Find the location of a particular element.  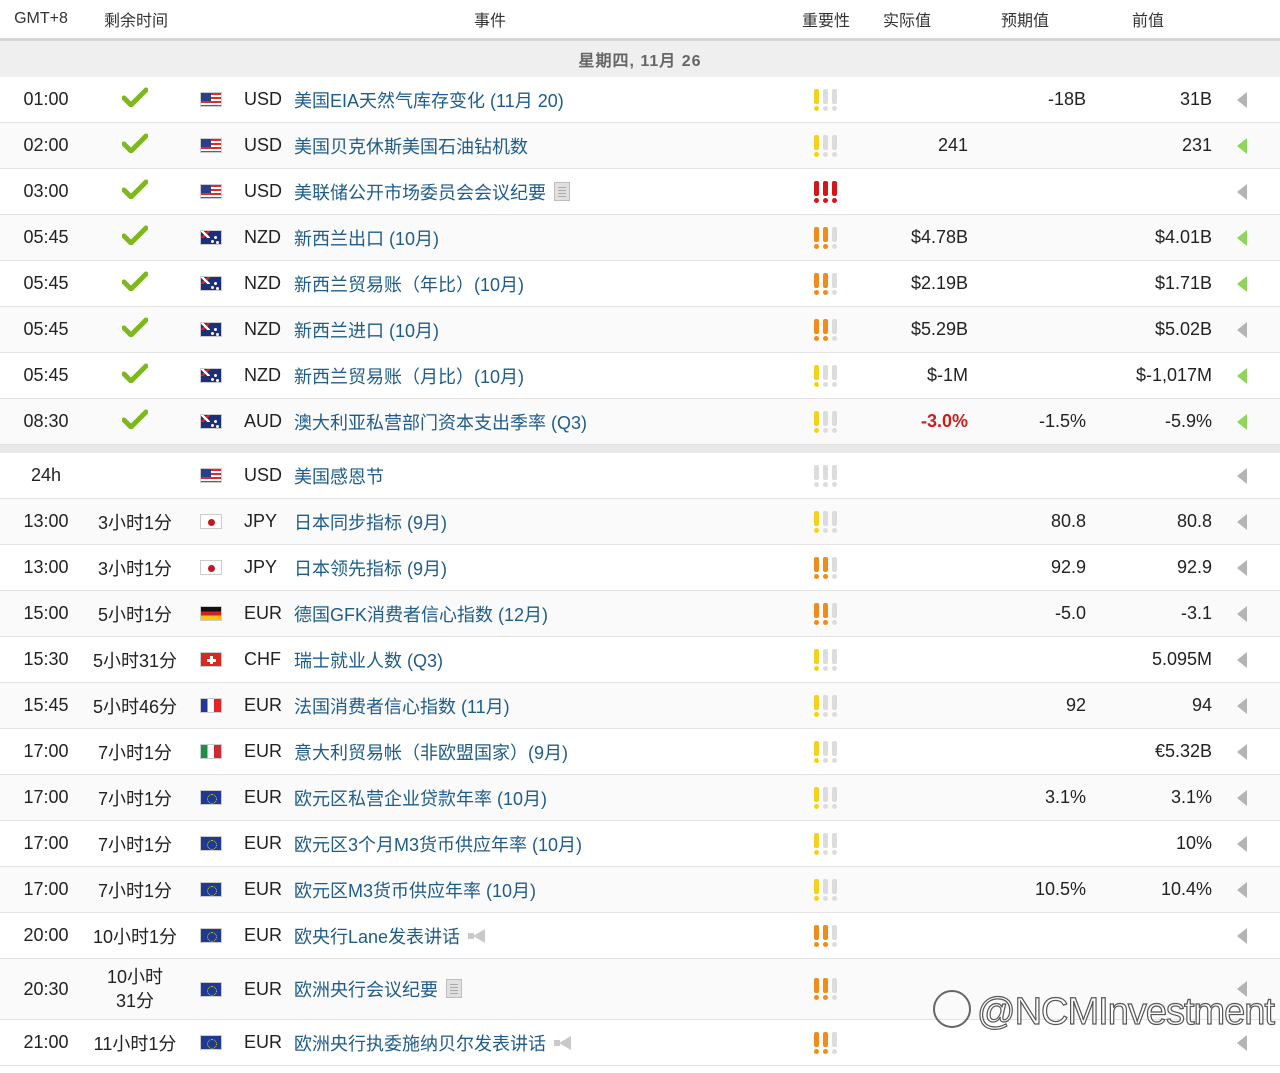

previous-value: 94 is located at coordinates (1201, 705).